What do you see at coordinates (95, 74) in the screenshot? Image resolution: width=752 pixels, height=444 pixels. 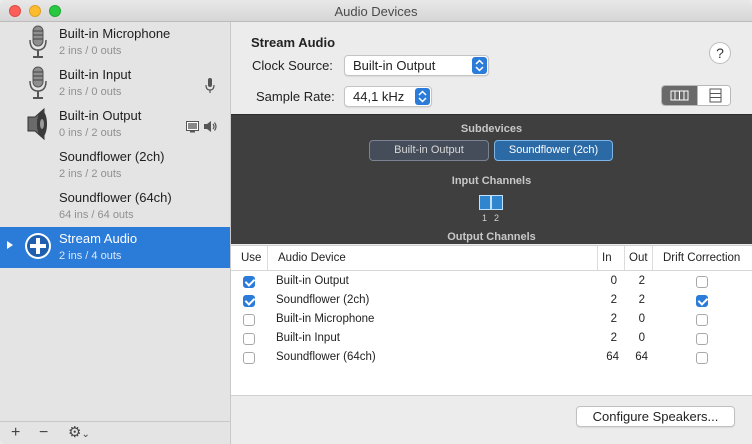 I see `device-name: Built-in Input` at bounding box center [95, 74].